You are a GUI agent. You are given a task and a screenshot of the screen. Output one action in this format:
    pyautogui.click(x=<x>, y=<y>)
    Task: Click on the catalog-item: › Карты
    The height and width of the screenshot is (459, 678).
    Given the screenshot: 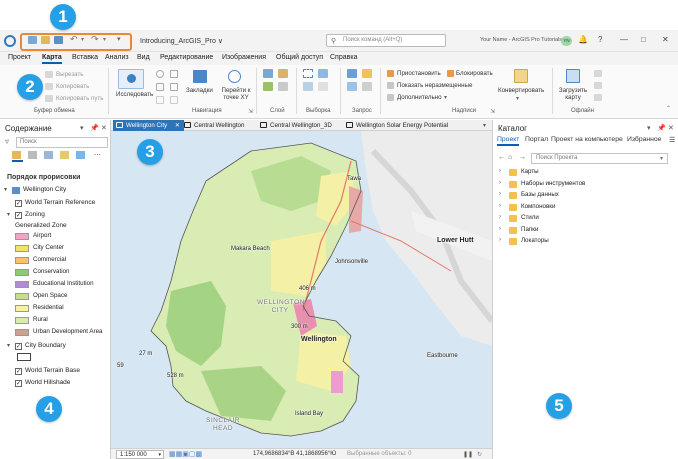 What is the action you would take?
    pyautogui.click(x=585, y=173)
    